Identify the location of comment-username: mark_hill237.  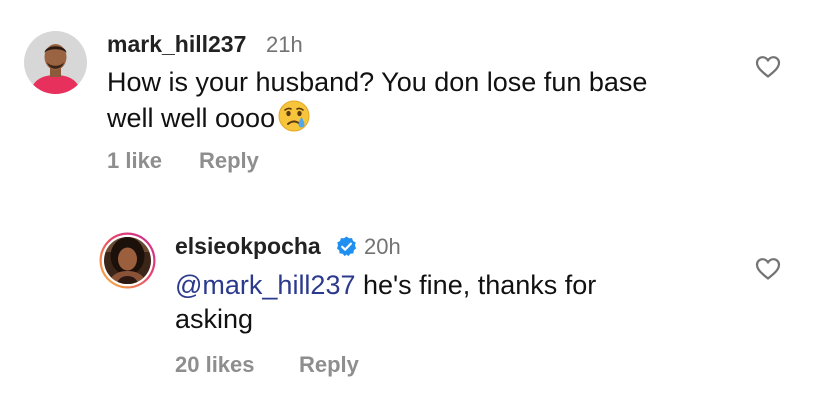
(176, 44).